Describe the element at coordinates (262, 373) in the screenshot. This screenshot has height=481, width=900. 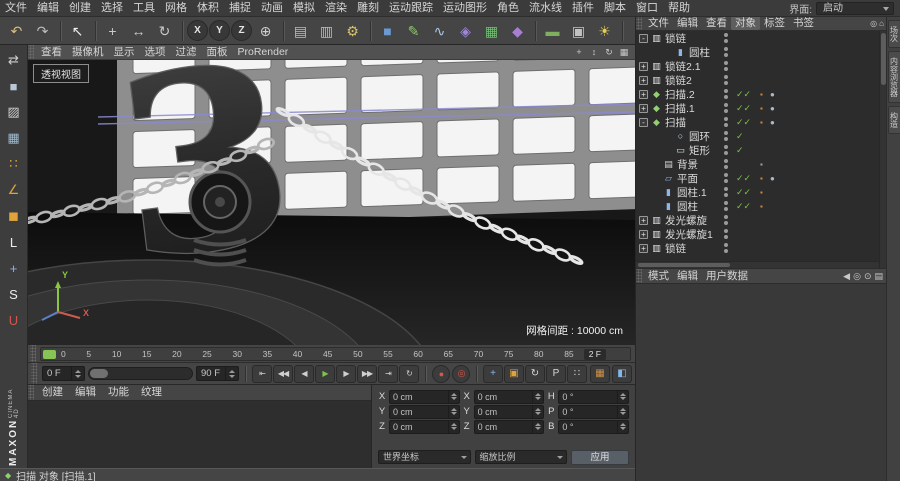
I see `goto-start-button: ⇤` at that location.